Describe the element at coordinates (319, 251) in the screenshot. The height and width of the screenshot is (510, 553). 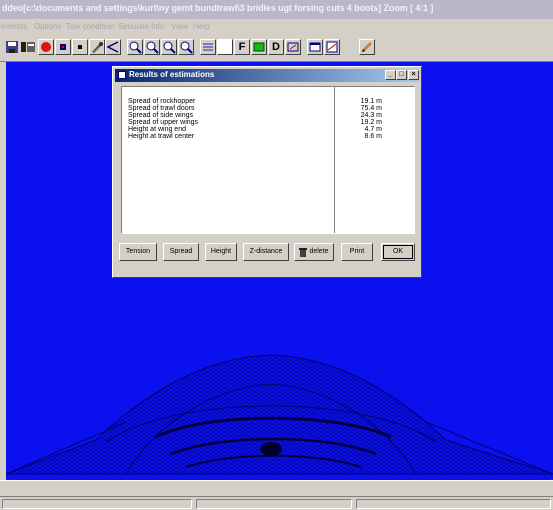
I see `delete-label: delete` at that location.